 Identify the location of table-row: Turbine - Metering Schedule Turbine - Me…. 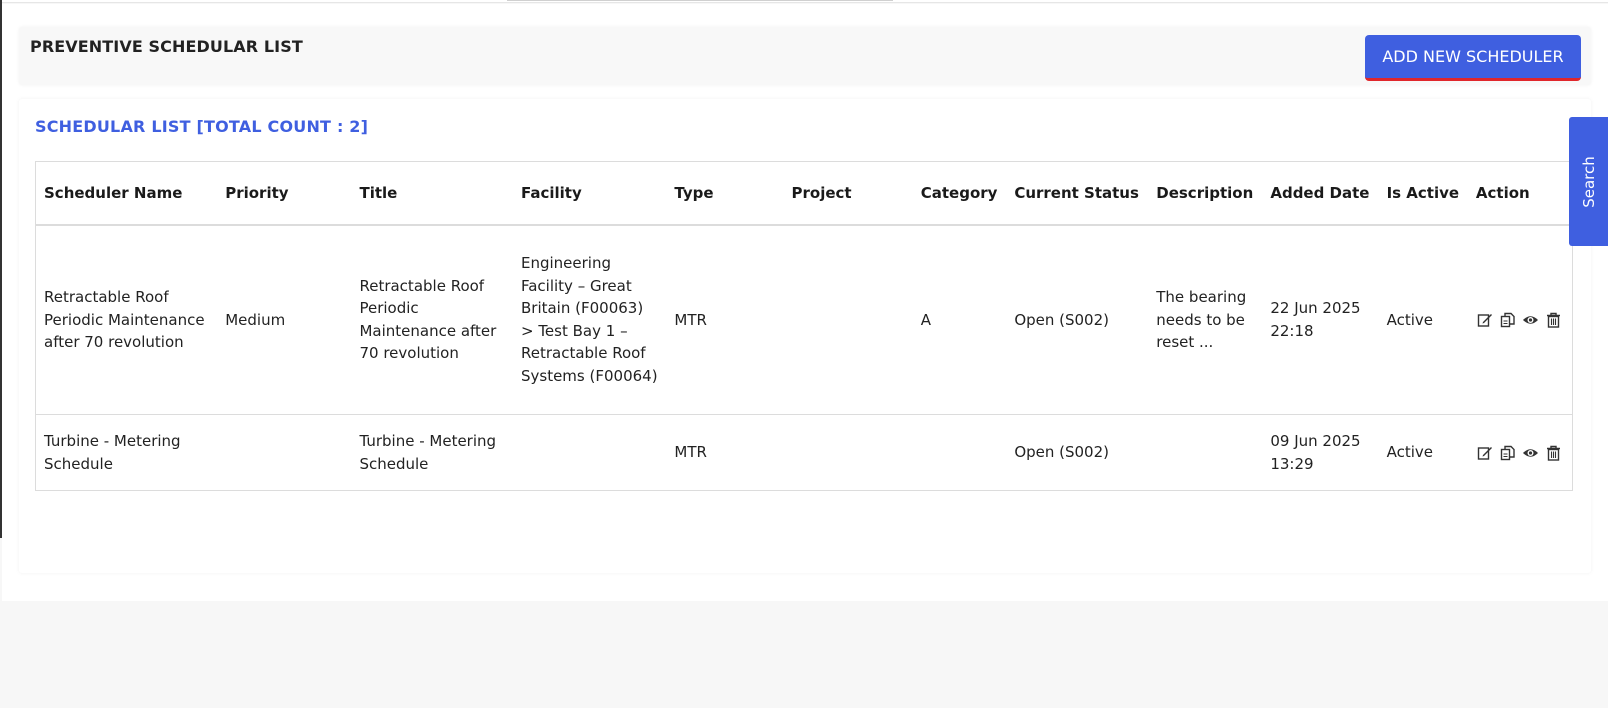
(804, 452).